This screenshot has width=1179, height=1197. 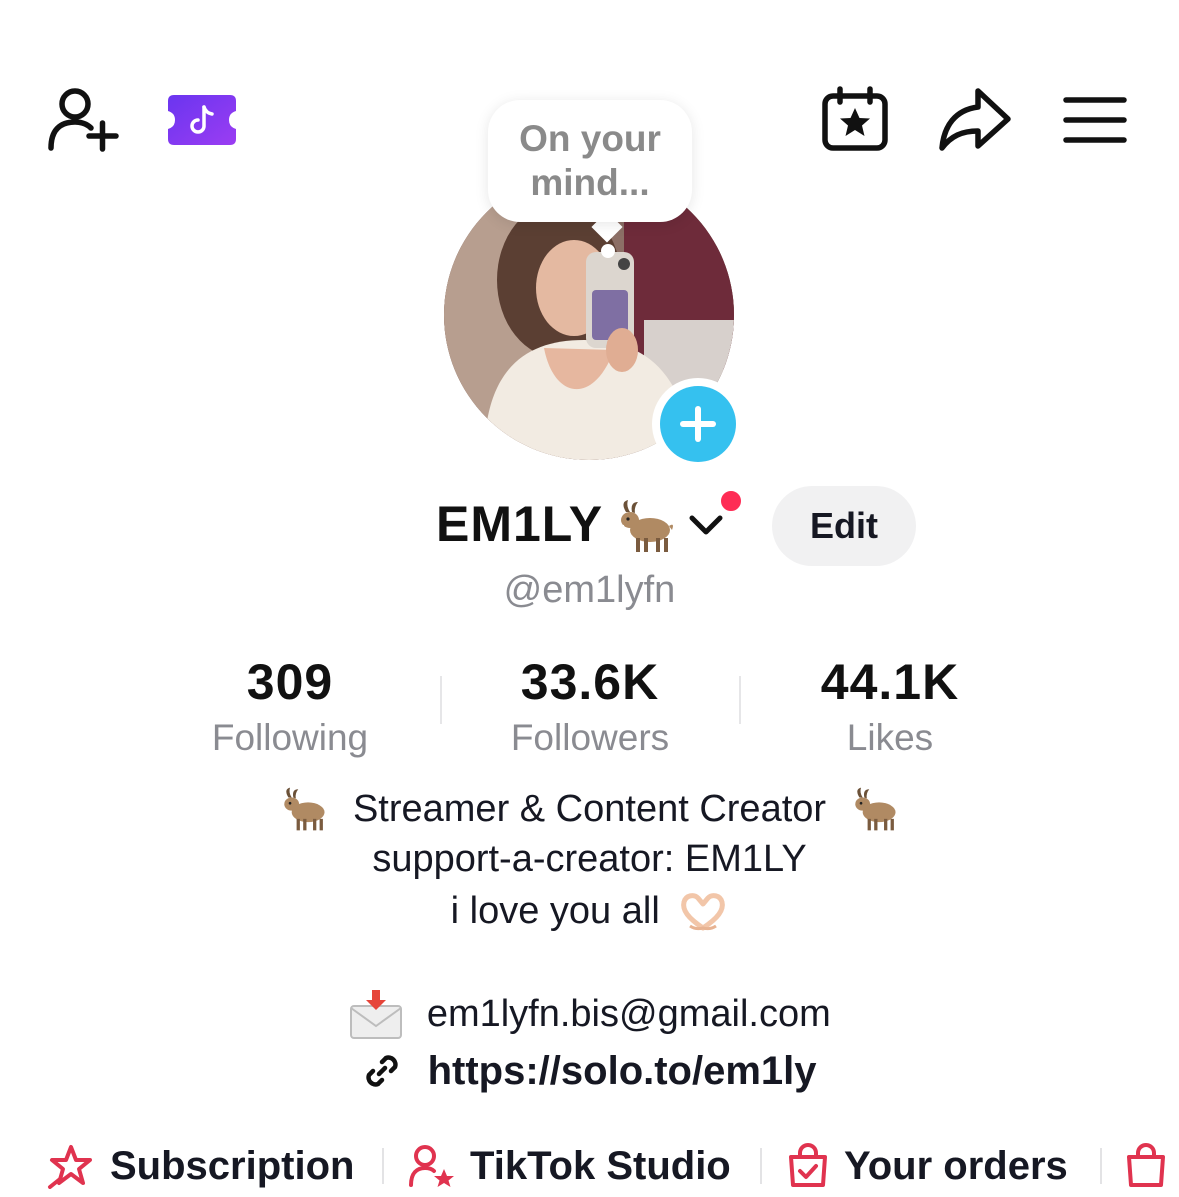 I want to click on subscription-label: Subscription, so click(x=232, y=1165).